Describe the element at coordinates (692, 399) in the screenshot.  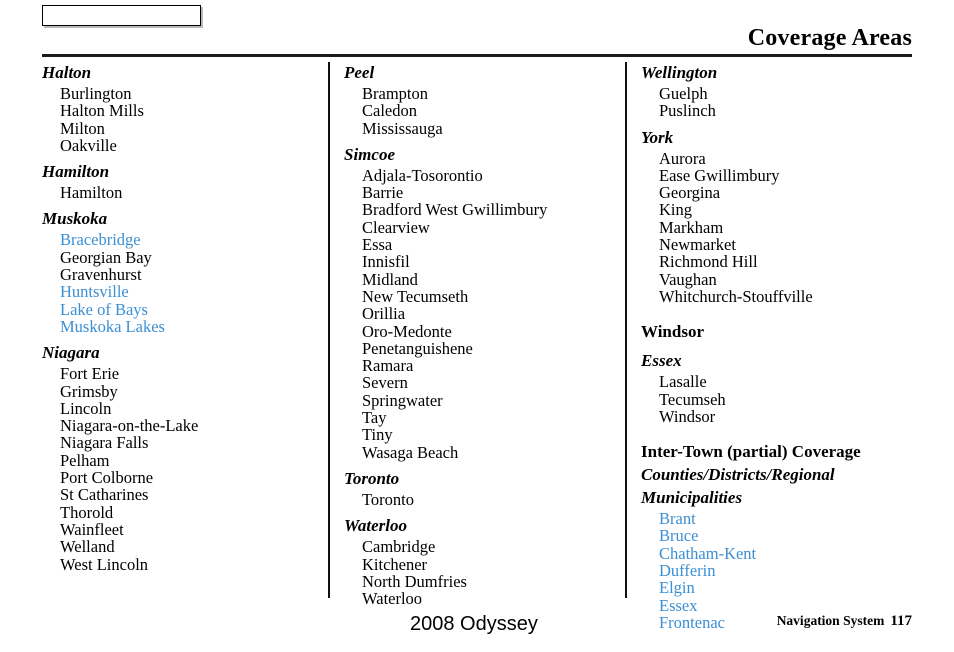
I see `coverage-item: Tecumseh` at that location.